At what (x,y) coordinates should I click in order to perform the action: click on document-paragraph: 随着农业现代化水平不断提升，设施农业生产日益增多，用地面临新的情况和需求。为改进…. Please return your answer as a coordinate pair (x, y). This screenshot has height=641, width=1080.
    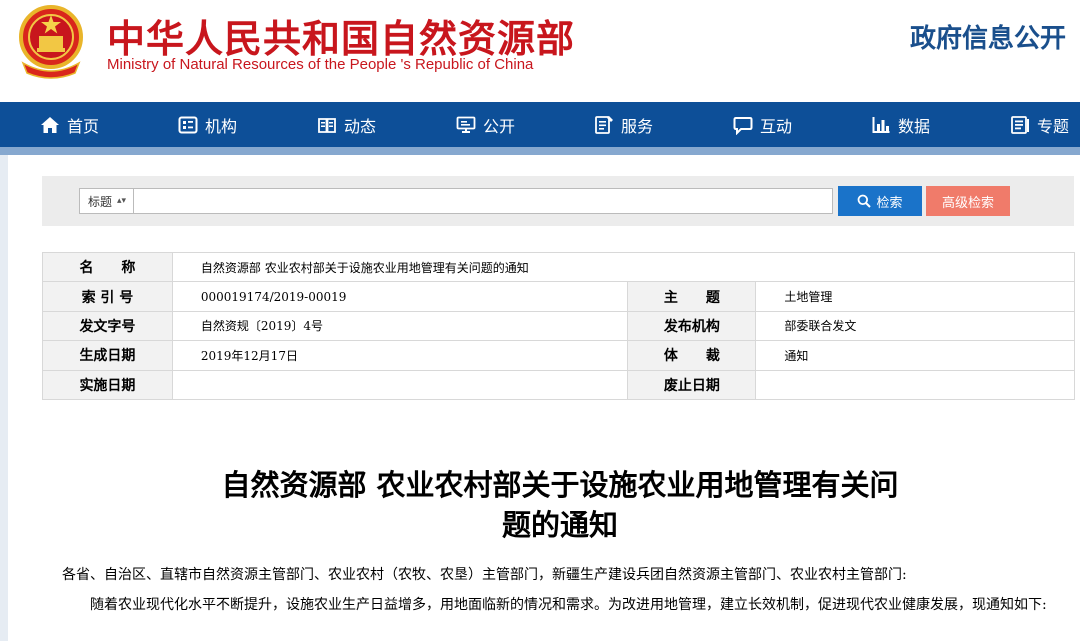
    Looking at the image, I should click on (568, 605).